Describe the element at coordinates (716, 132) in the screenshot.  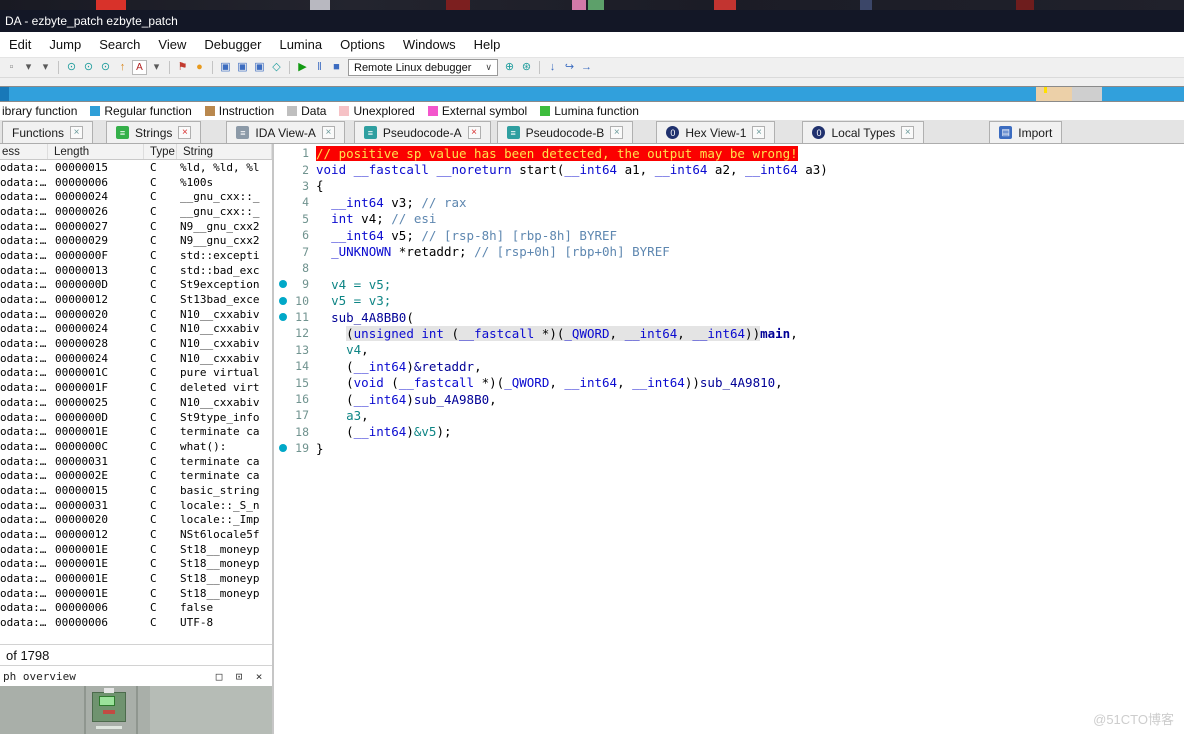
I see `tab-hex-view-1: 0 Hex View-1 ×` at that location.